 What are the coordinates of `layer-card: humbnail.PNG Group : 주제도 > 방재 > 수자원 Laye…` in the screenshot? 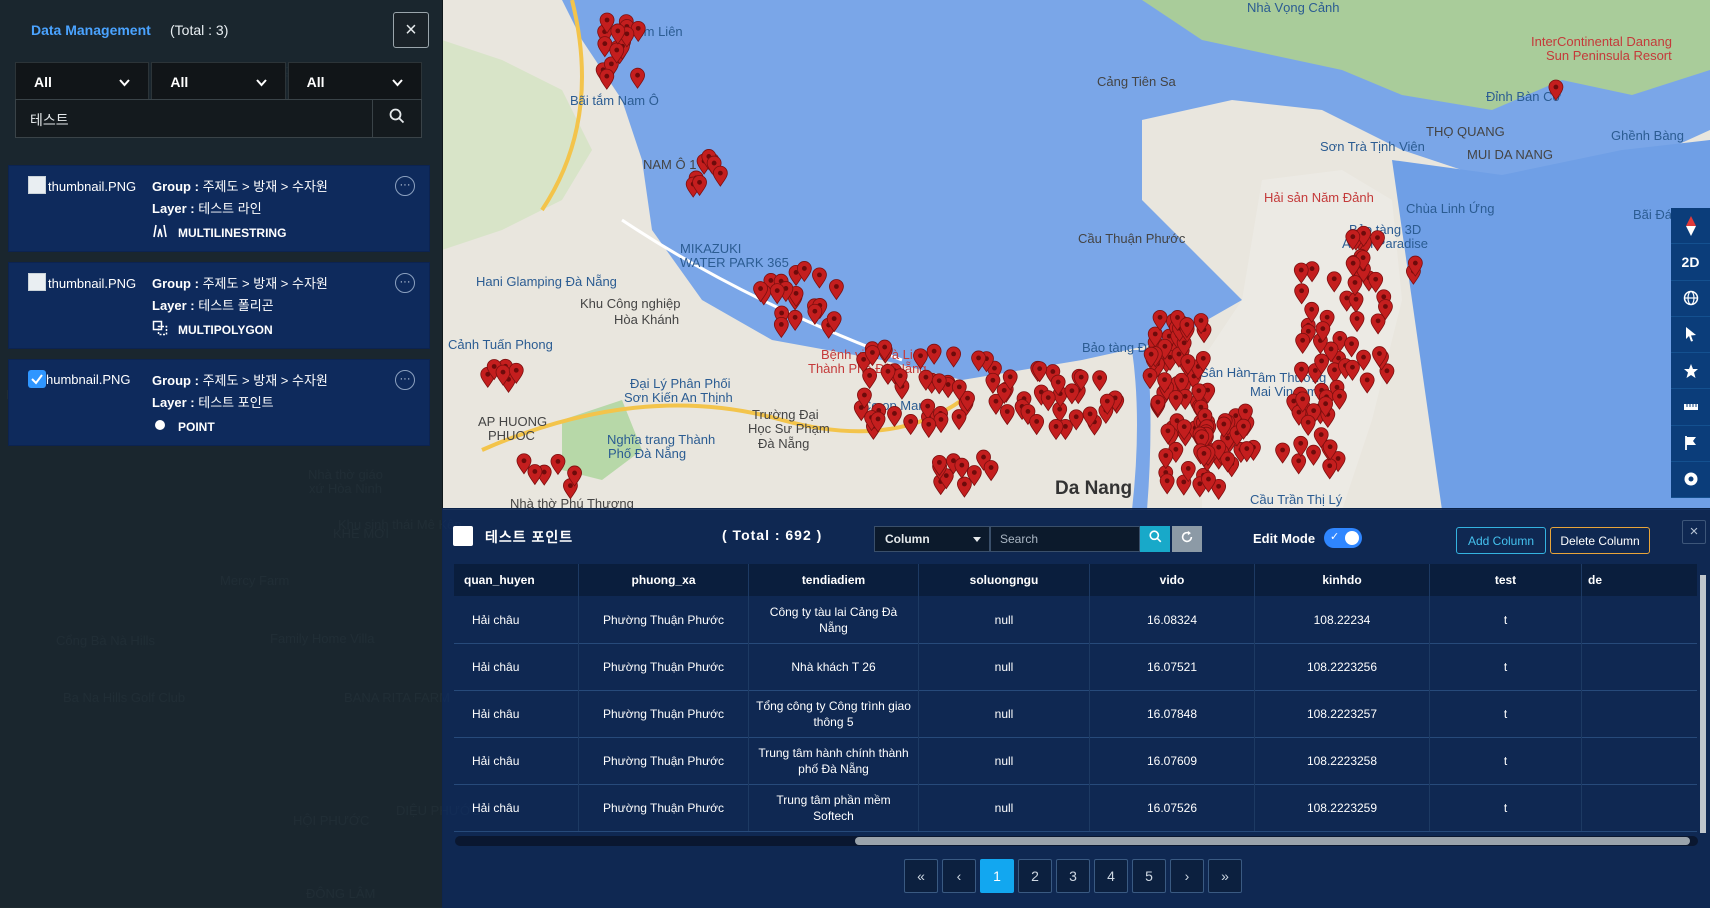 It's located at (219, 402).